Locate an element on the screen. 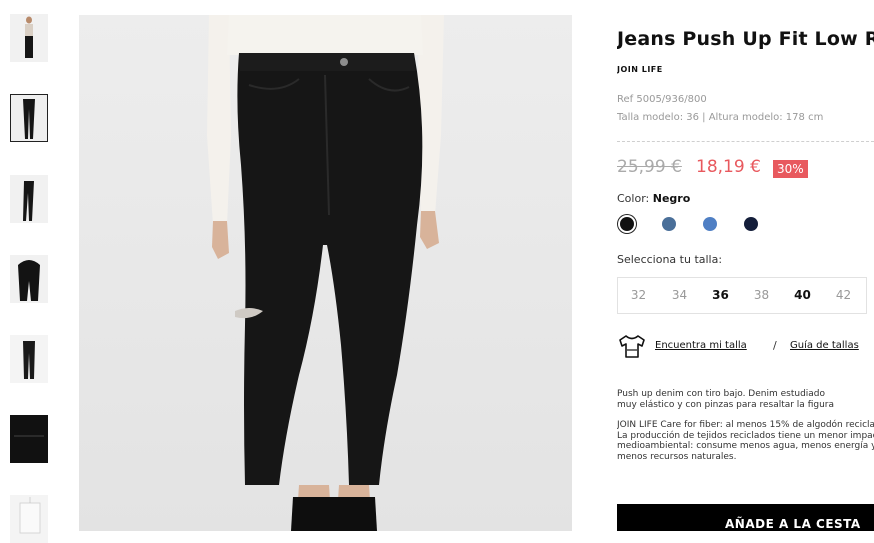 The height and width of the screenshot is (543, 874). size-option-32: 32 is located at coordinates (638, 295).